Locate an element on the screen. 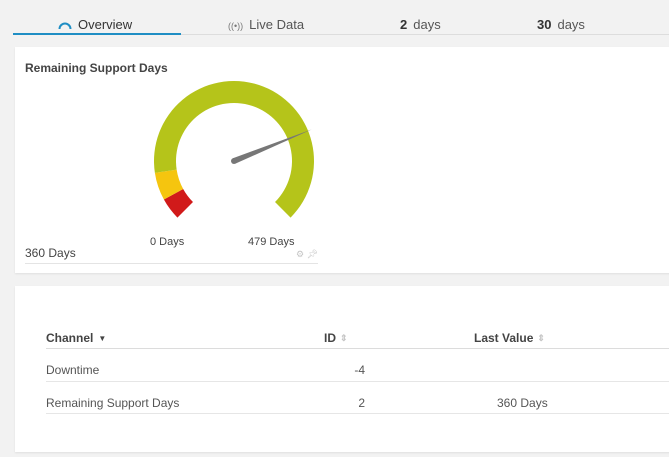 The height and width of the screenshot is (457, 669). column-header-id: ID ⇕ is located at coordinates (336, 338).